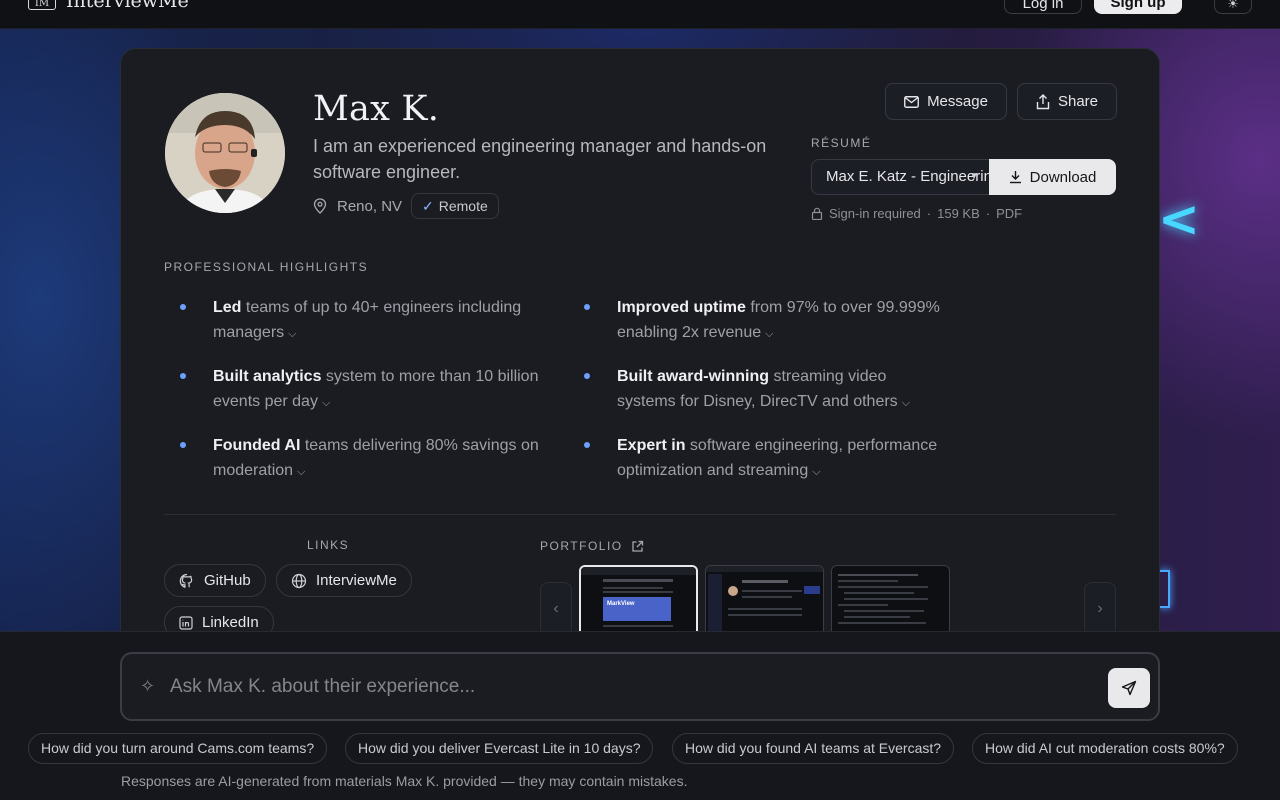 The width and height of the screenshot is (1280, 800). I want to click on caret-down-icon: ▼, so click(974, 176).